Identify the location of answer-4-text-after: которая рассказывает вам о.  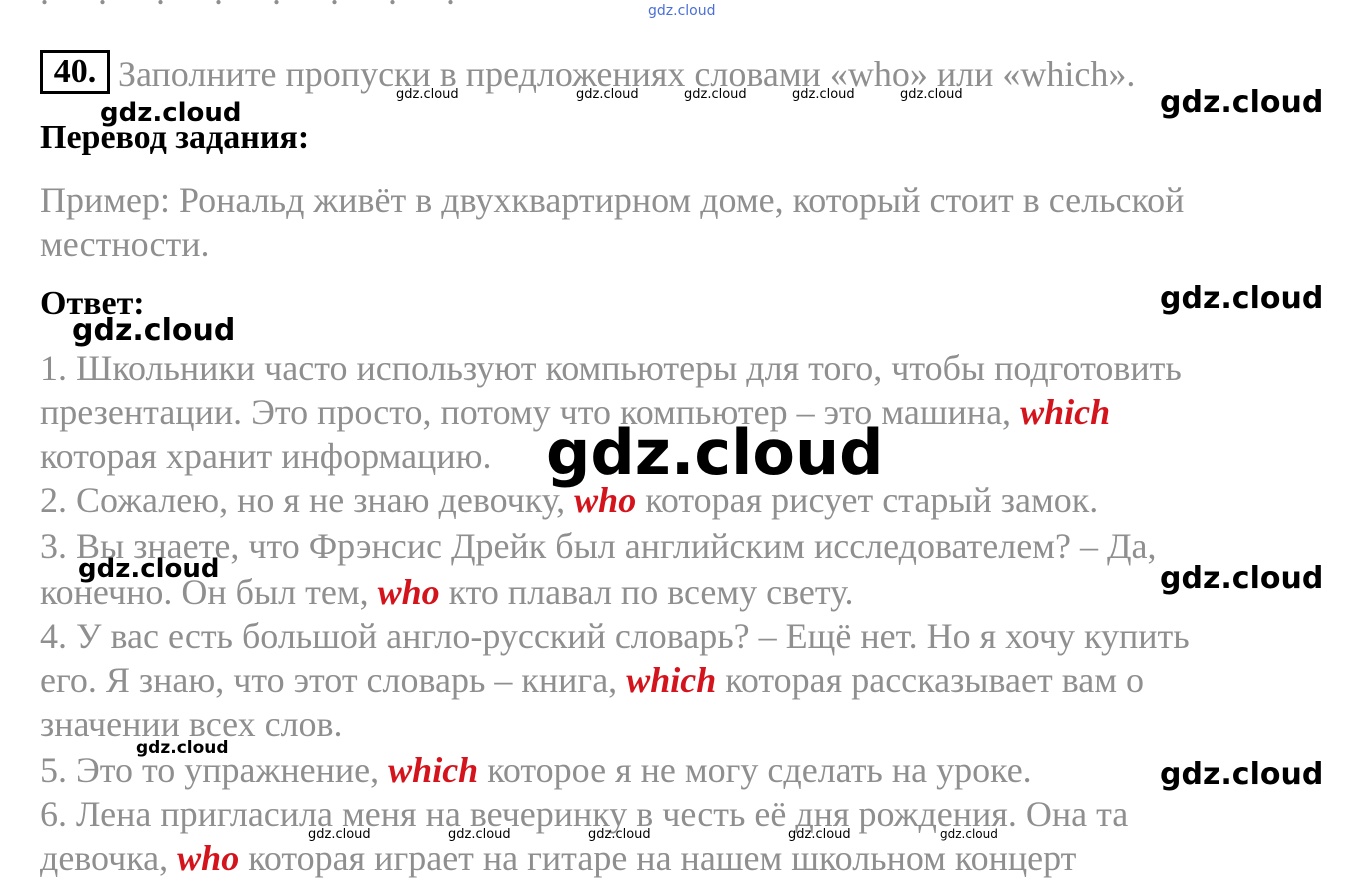
(930, 680).